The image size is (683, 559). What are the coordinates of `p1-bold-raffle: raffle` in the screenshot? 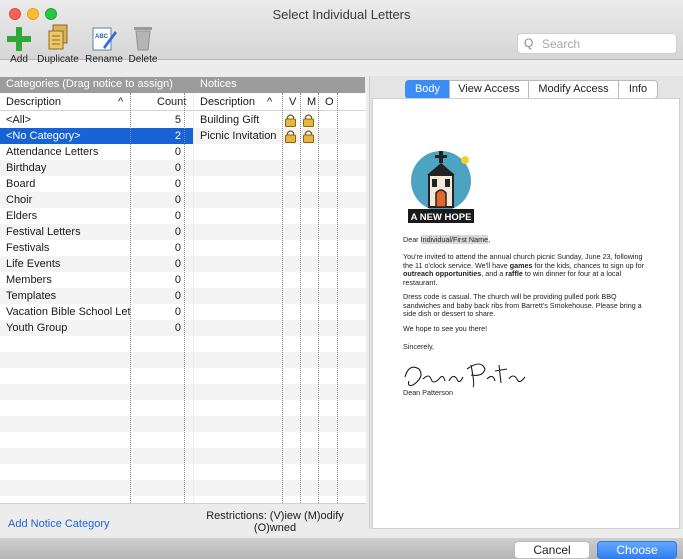 It's located at (514, 274).